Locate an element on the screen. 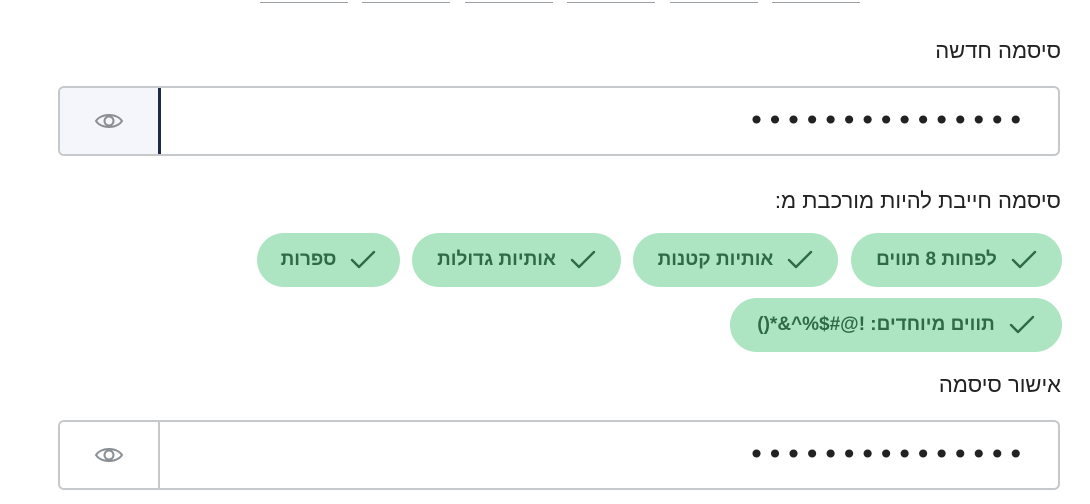  show-confirm-password-toggle is located at coordinates (110, 455).